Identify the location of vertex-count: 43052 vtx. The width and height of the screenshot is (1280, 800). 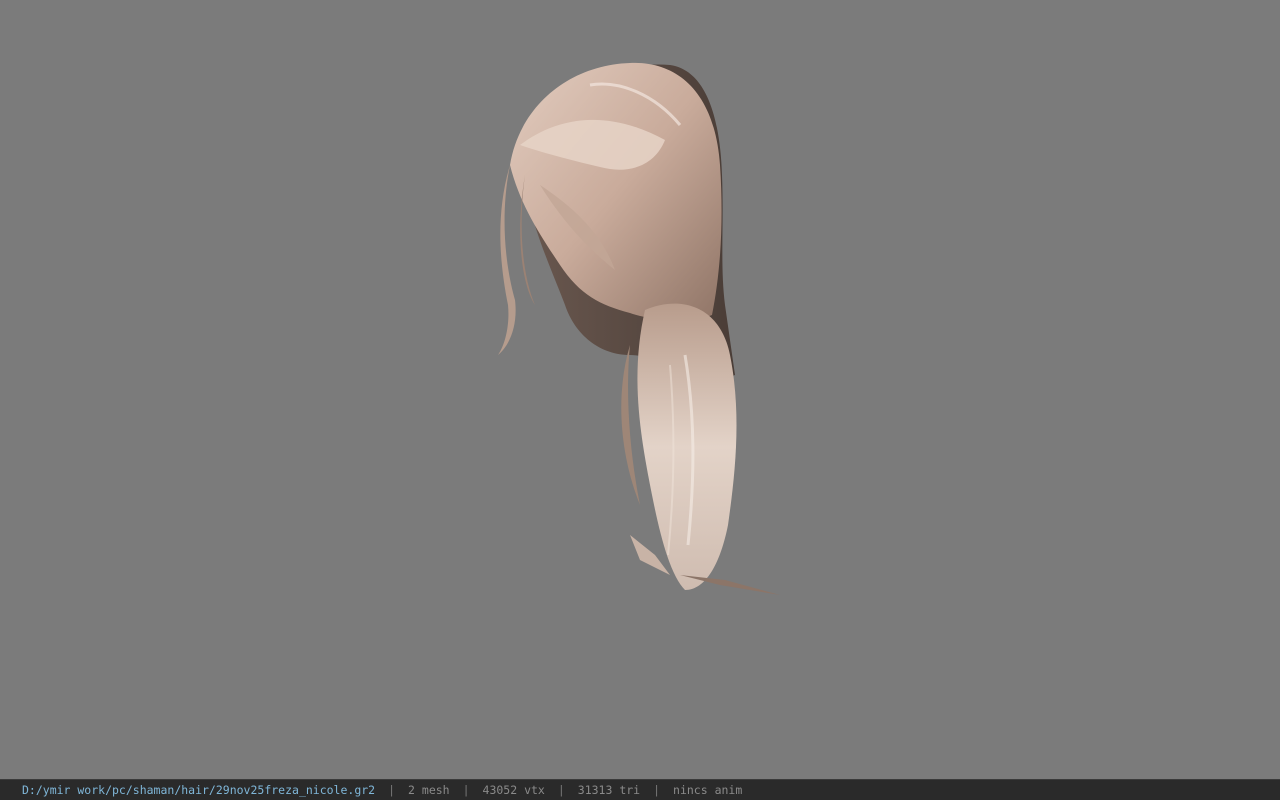
(513, 790).